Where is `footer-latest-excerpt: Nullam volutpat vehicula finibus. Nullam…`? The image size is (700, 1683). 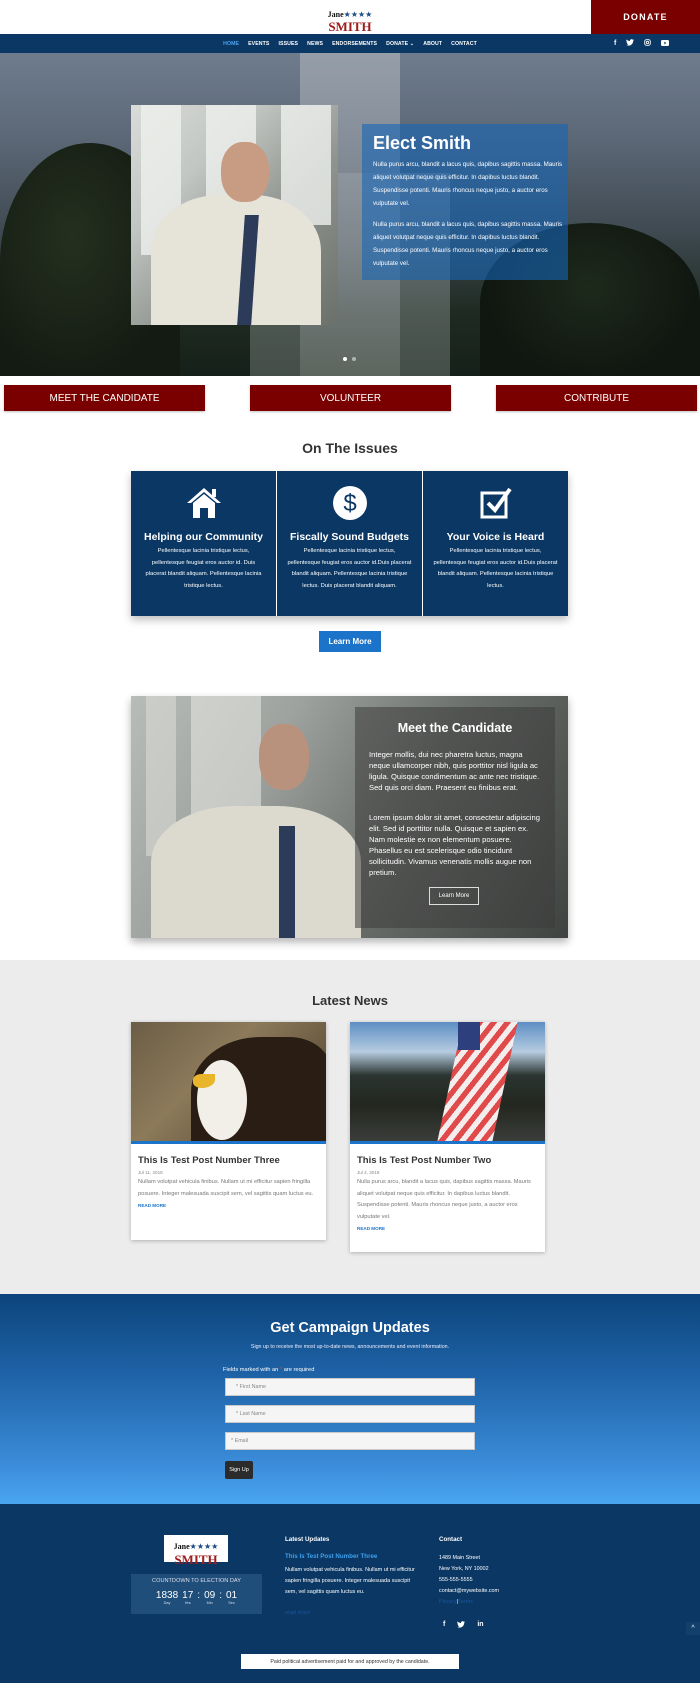
footer-latest-excerpt: Nullam volutpat vehicula finibus. Nullam… is located at coordinates (350, 1581).